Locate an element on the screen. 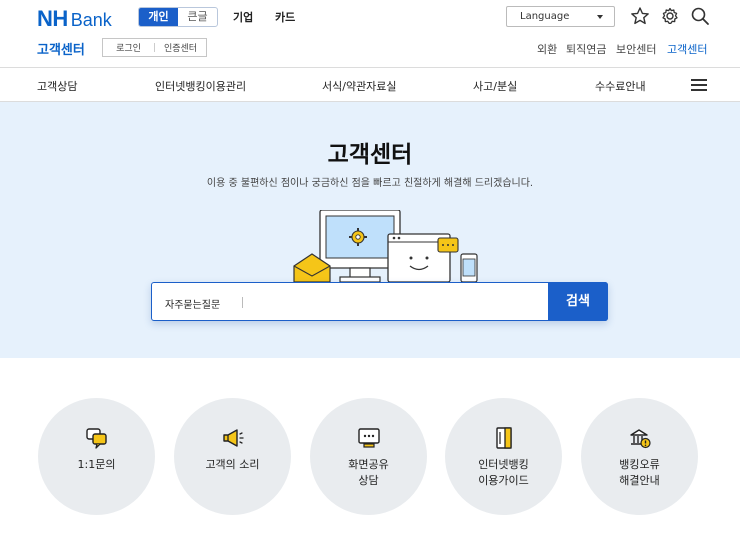 This screenshot has height=544, width=740. logo-nh-text: NH is located at coordinates (52, 18).